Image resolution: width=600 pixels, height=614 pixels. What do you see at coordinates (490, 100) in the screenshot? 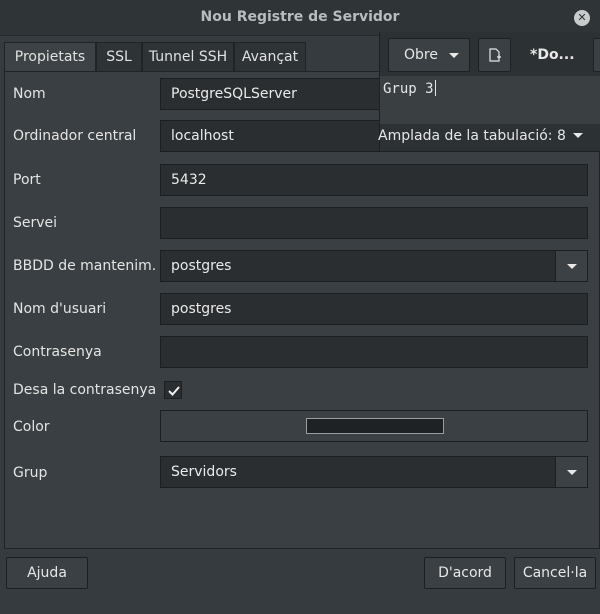
I see `editor-text-area: Grup 3` at bounding box center [490, 100].